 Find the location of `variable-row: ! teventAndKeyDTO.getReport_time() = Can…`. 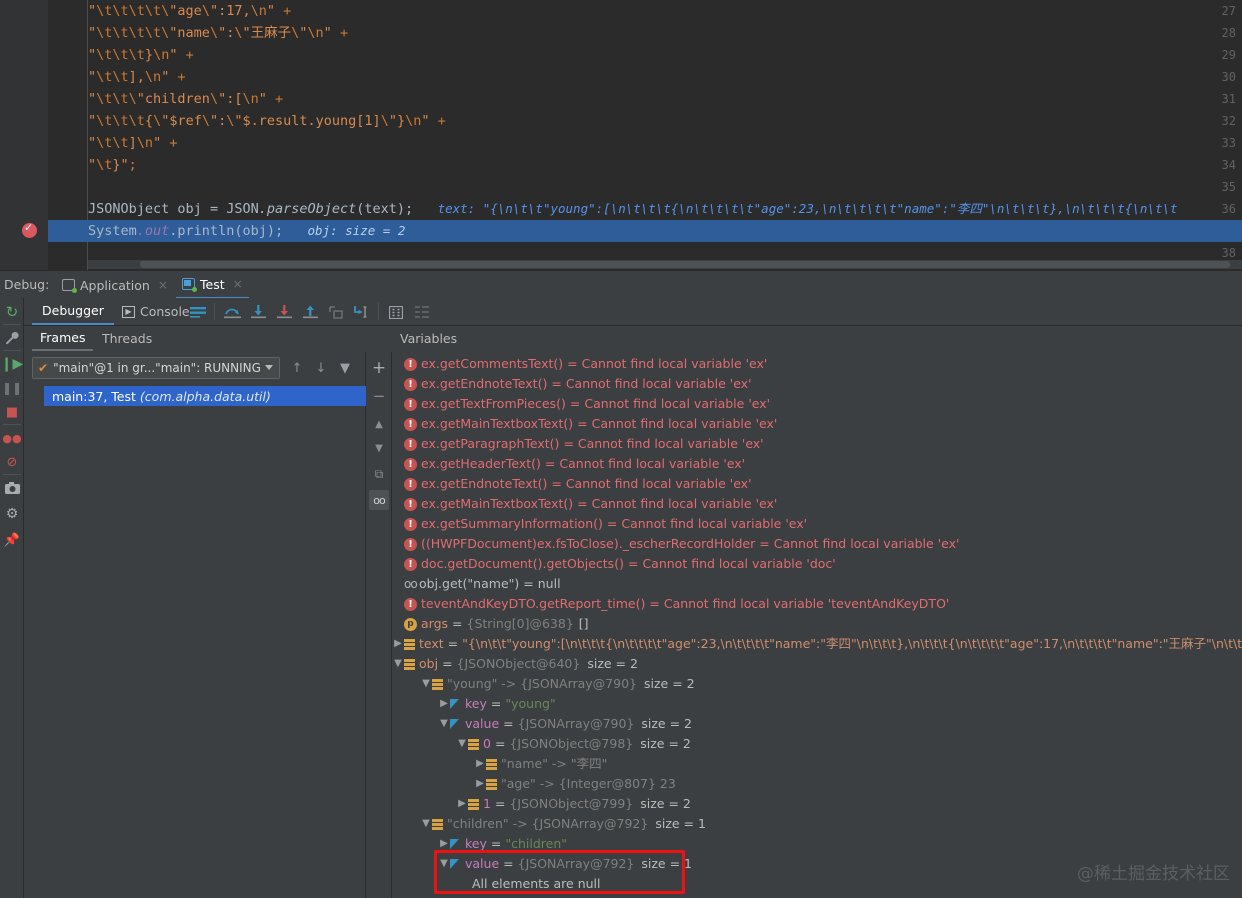

variable-row: ! teventAndKeyDTO.getReport_time() = Can… is located at coordinates (817, 604).